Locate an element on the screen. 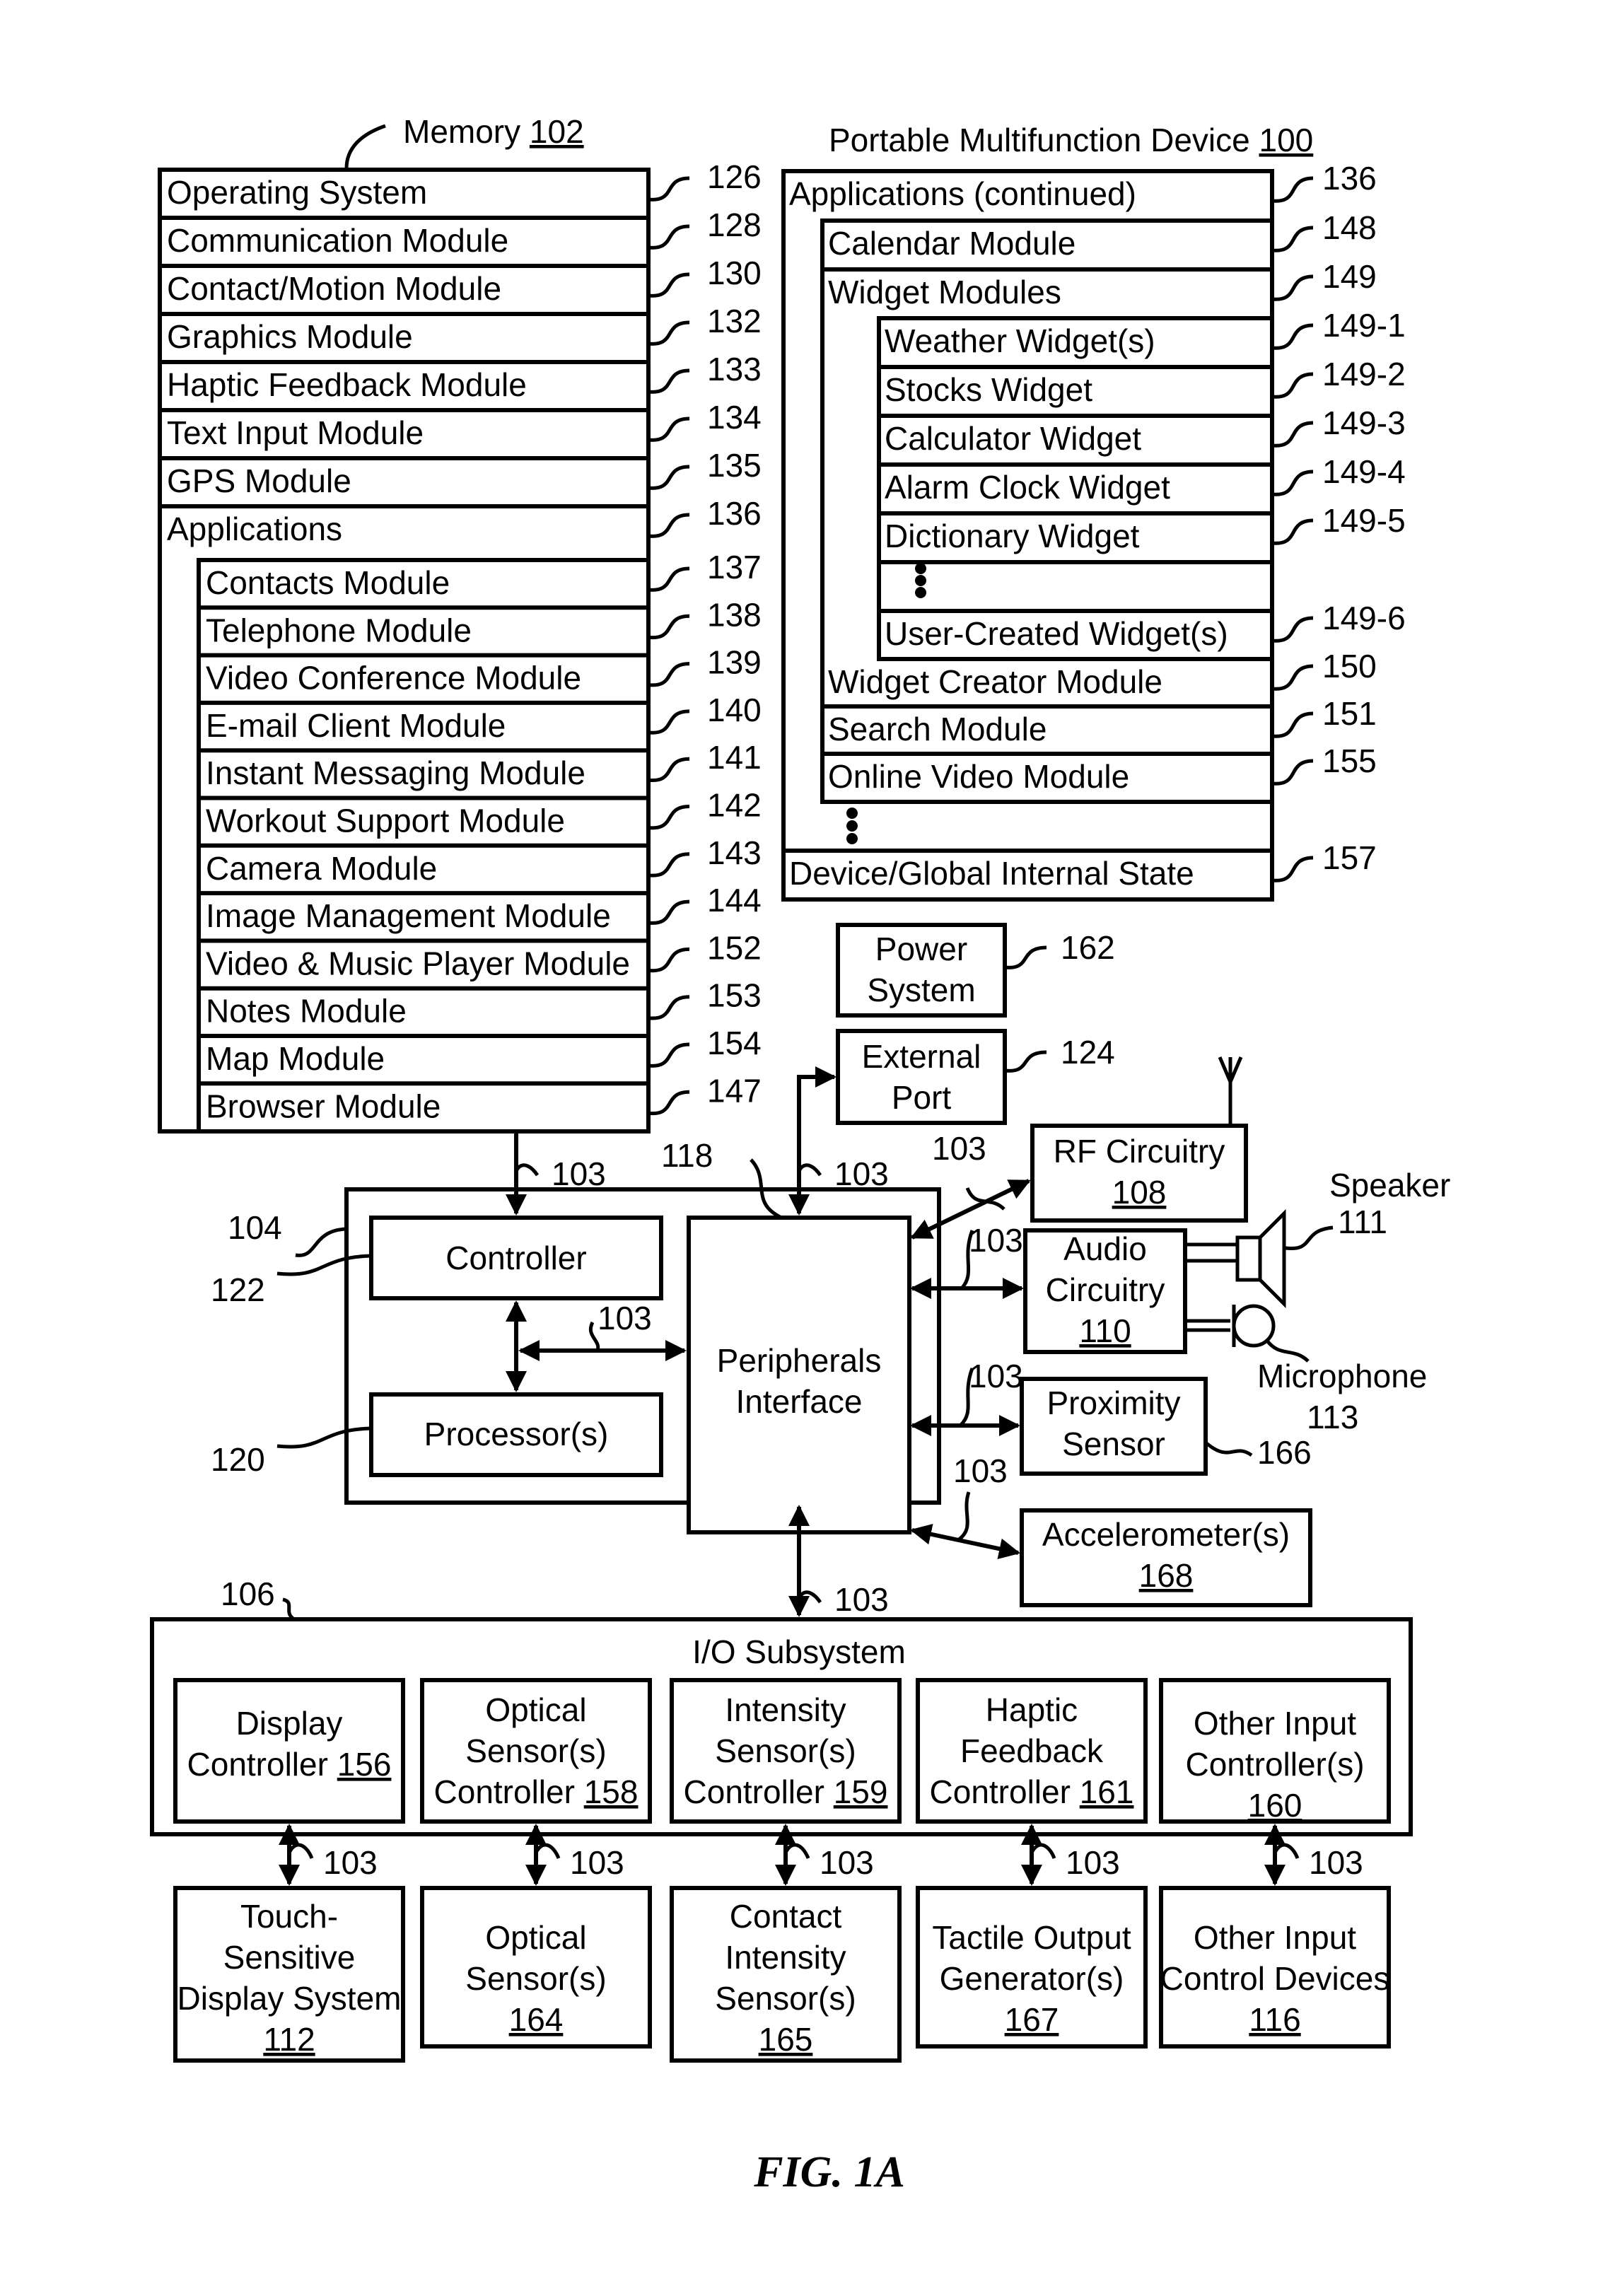  memory-bus-ref: 103 is located at coordinates (579, 1173).